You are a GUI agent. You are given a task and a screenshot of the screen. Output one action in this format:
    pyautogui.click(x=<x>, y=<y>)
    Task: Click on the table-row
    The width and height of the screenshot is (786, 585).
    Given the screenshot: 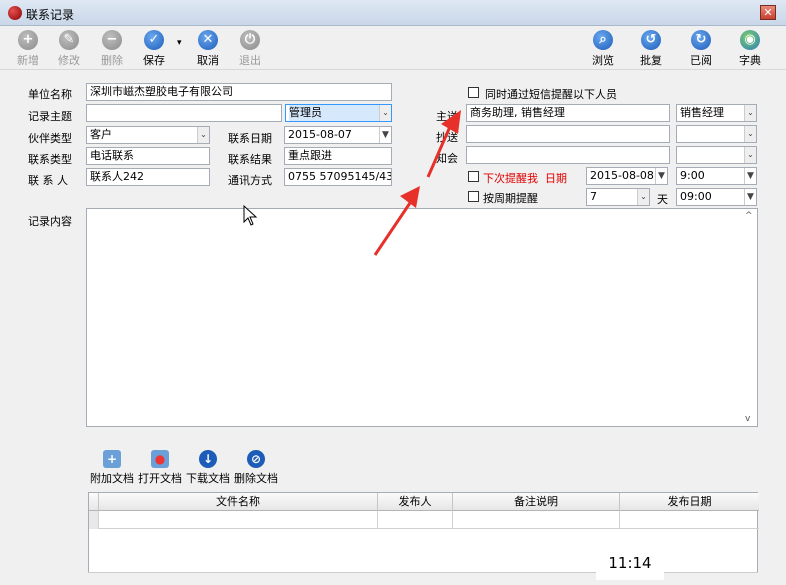 What is the action you would take?
    pyautogui.click(x=424, y=520)
    